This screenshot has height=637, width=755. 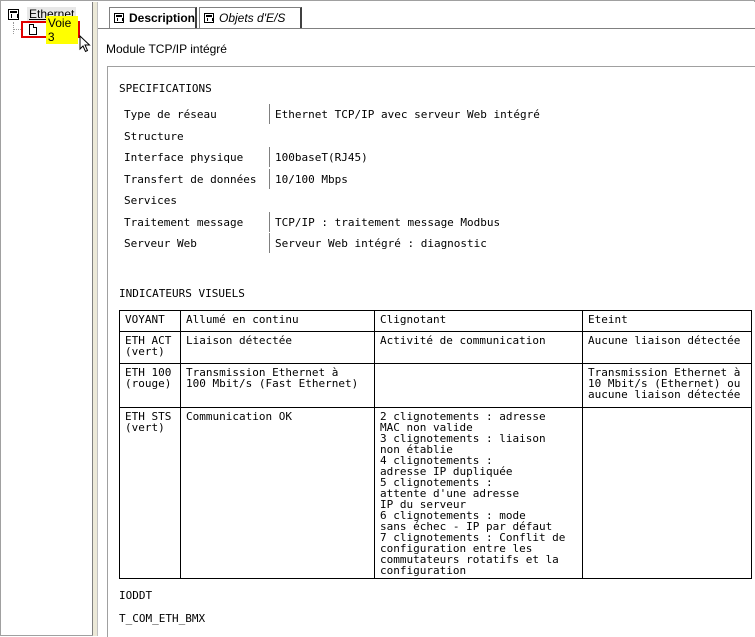 What do you see at coordinates (381, 243) in the screenshot?
I see `spec-value: Serveur Web intégré : diagnostic` at bounding box center [381, 243].